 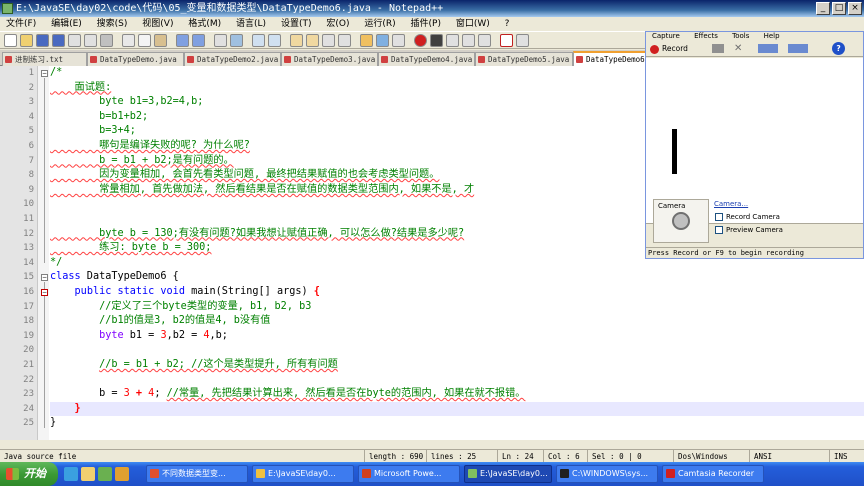 I want to click on indent-guide-icon, so click(x=366, y=40).